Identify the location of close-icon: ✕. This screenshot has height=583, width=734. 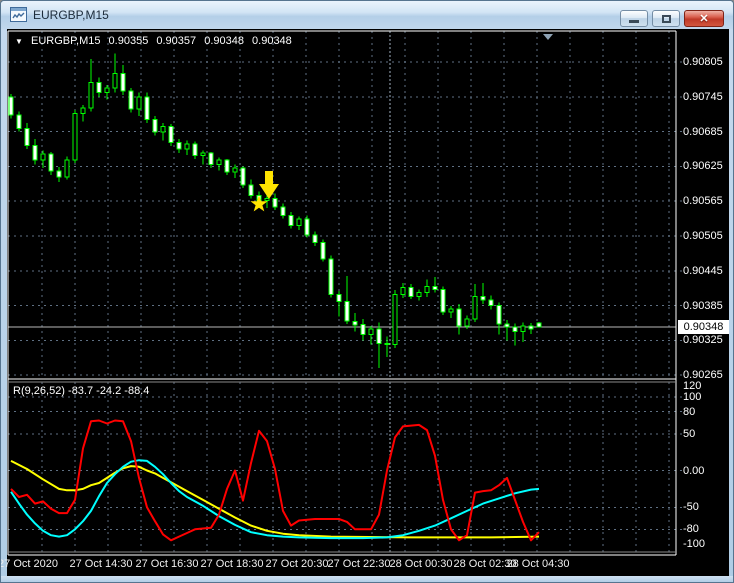
(704, 19).